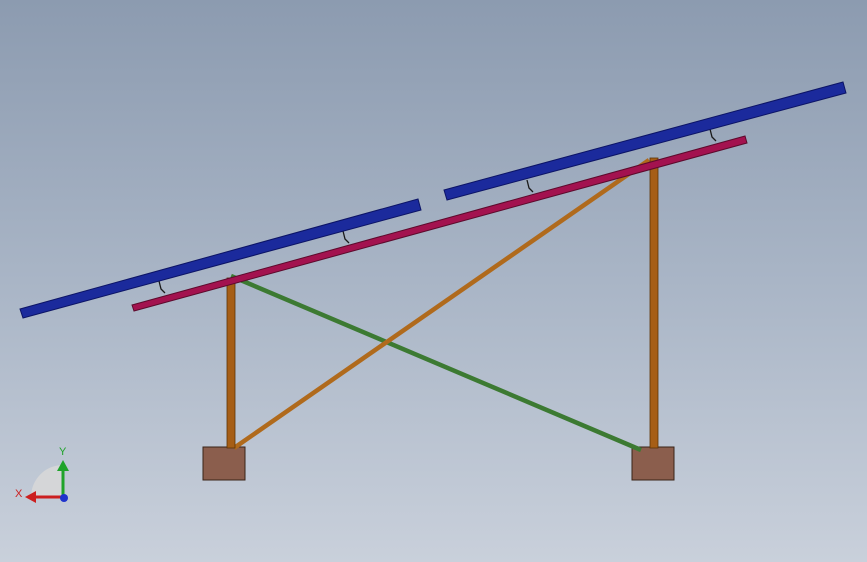 This screenshot has width=867, height=562. What do you see at coordinates (654, 303) in the screenshot?
I see `right-column` at bounding box center [654, 303].